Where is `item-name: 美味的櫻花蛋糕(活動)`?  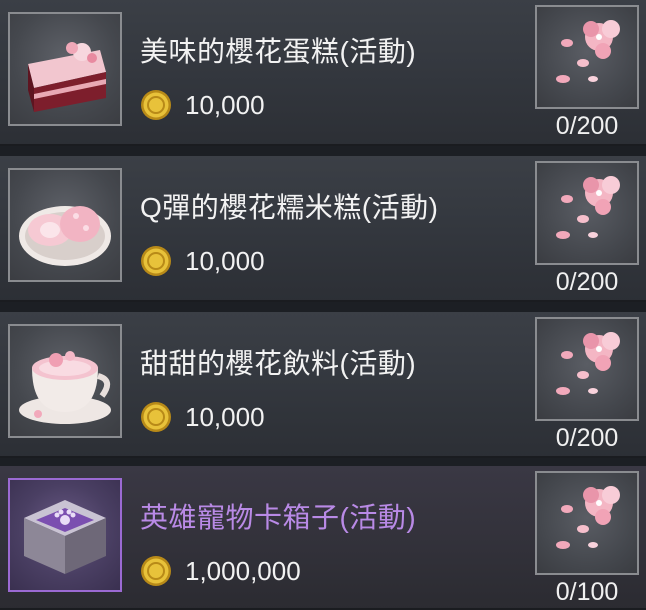
item-name: 美味的櫻花蛋糕(活動) is located at coordinates (278, 51).